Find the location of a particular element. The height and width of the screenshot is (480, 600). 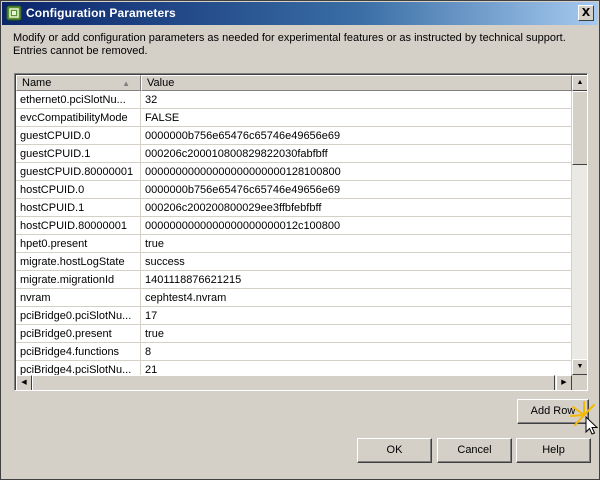

parameter-name-cell: pciBridge0.present is located at coordinates (78, 334).